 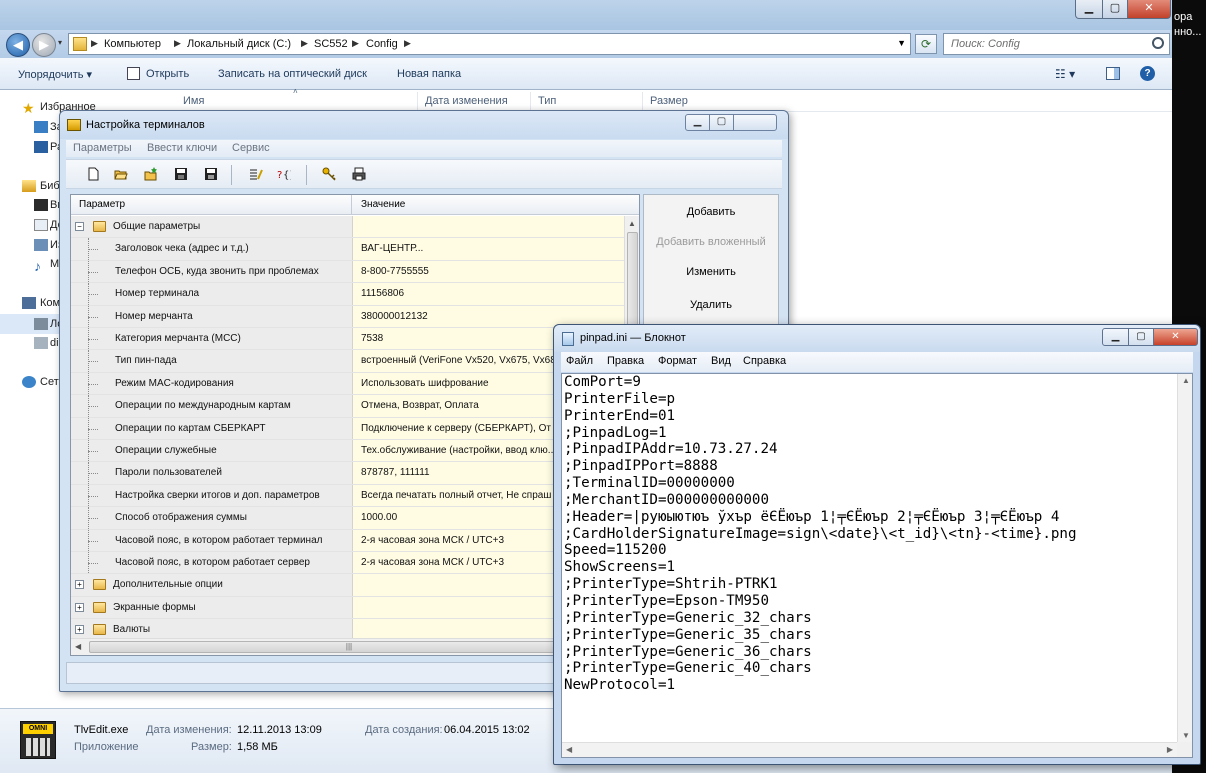 What do you see at coordinates (79, 226) in the screenshot?
I see `collapse-icon: −` at bounding box center [79, 226].